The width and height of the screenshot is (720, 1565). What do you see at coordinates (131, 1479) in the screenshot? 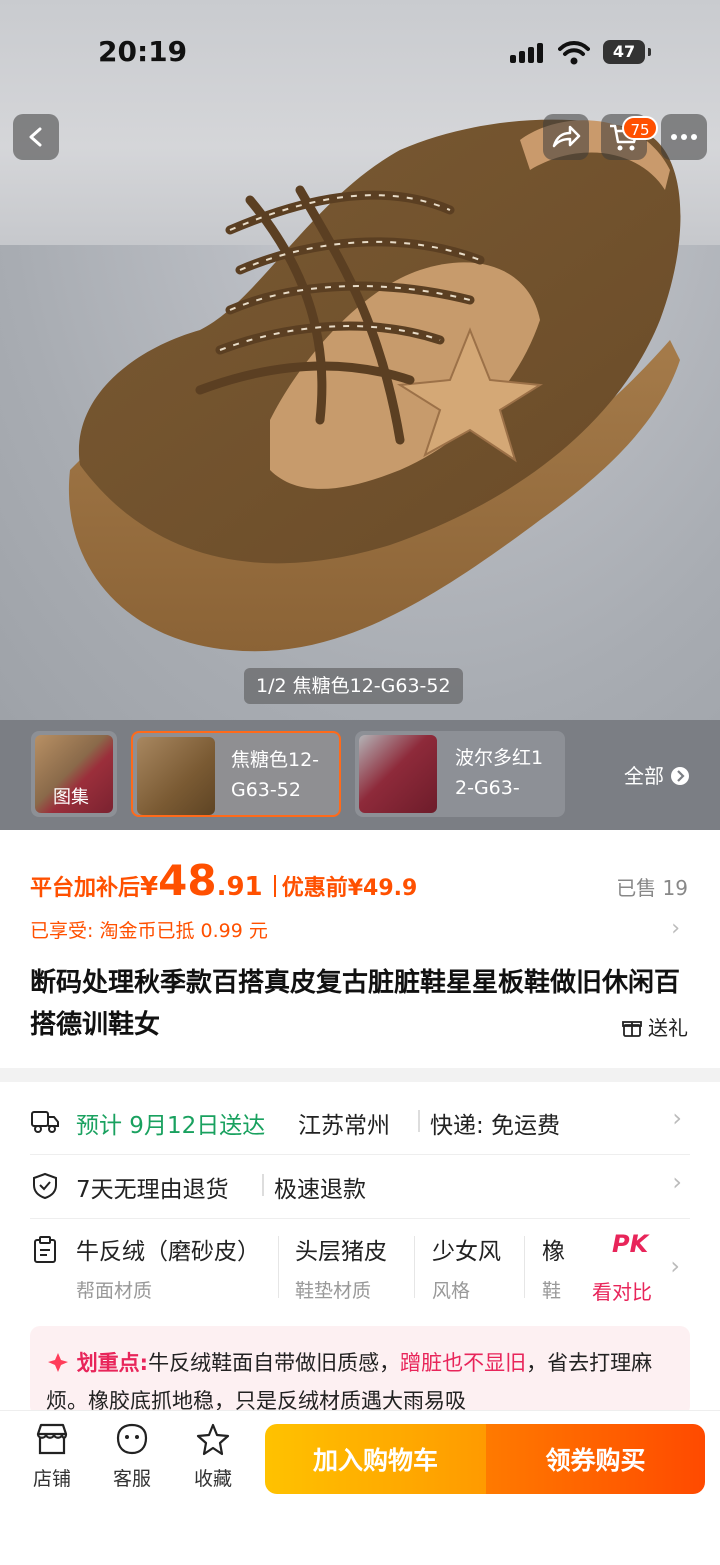
I see `service-label: 客服` at bounding box center [131, 1479].